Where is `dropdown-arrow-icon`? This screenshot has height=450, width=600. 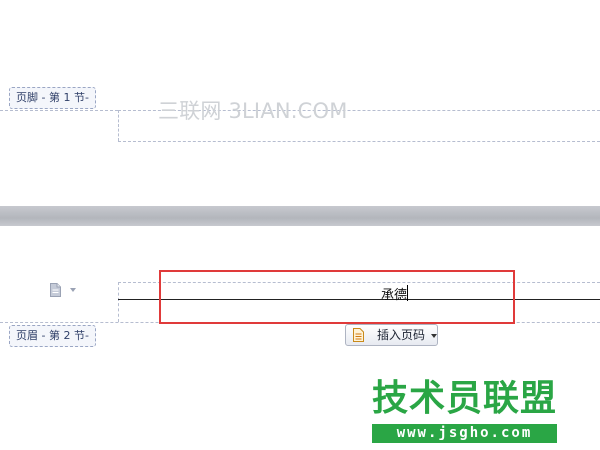
dropdown-arrow-icon is located at coordinates (434, 336).